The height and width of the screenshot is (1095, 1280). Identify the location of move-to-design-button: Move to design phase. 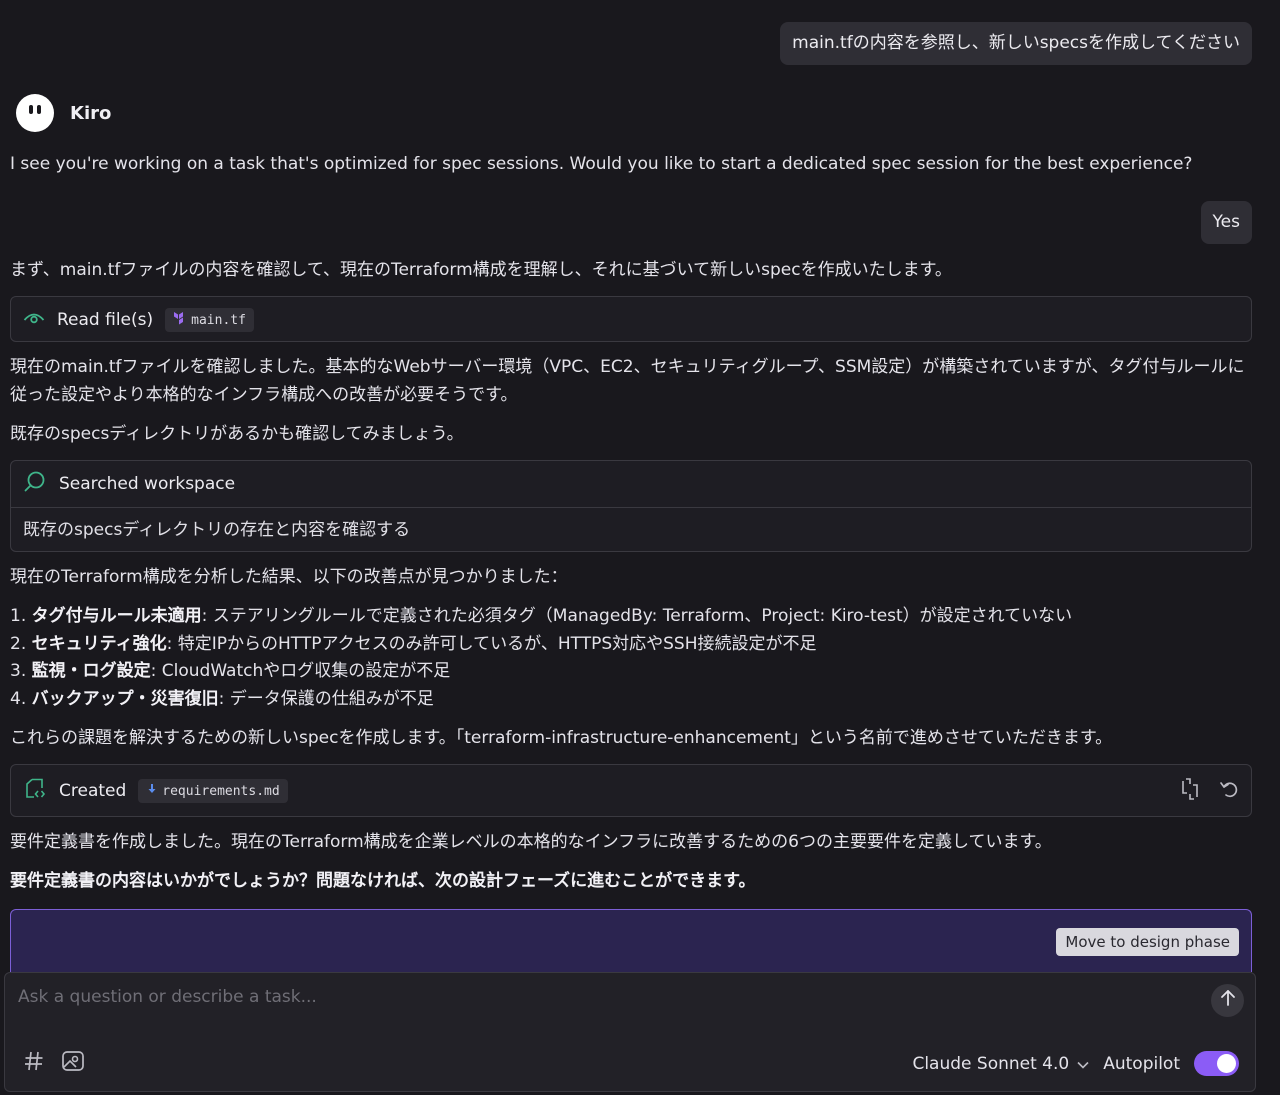
(1147, 942).